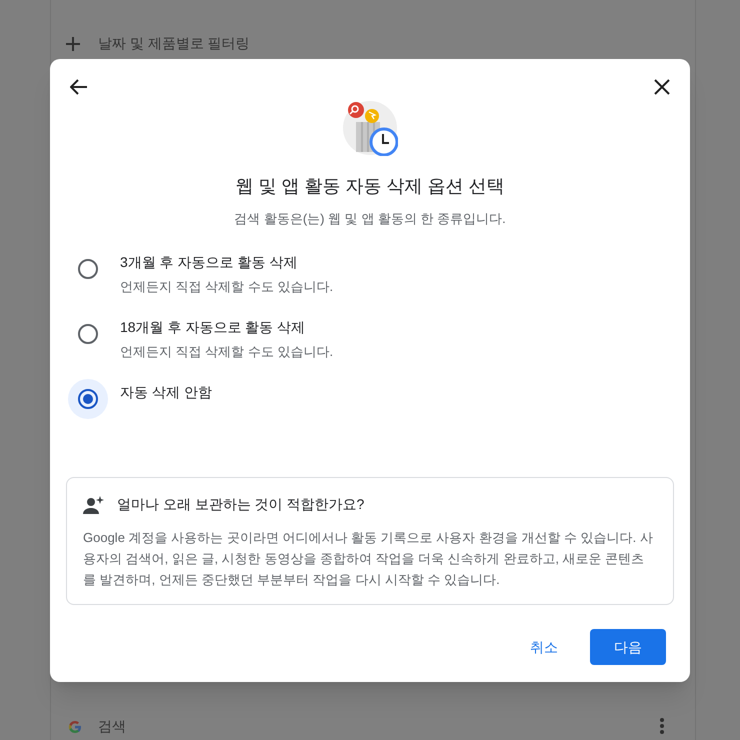  Describe the element at coordinates (73, 43) in the screenshot. I see `plus-icon` at that location.